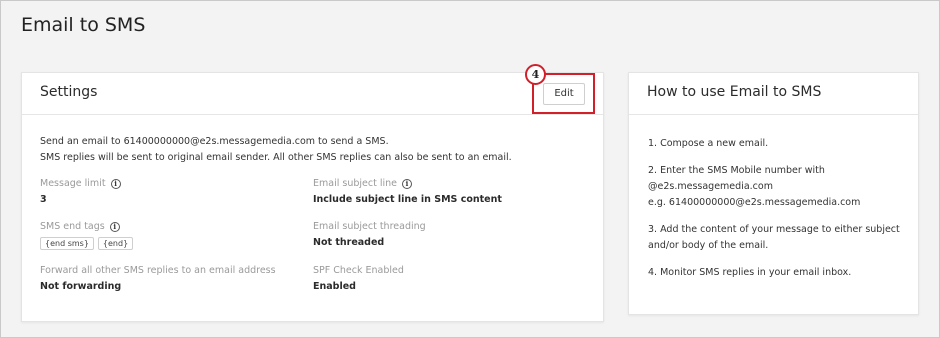 The height and width of the screenshot is (338, 940). What do you see at coordinates (115, 243) in the screenshot?
I see `sms-end-tag: {end}` at bounding box center [115, 243].